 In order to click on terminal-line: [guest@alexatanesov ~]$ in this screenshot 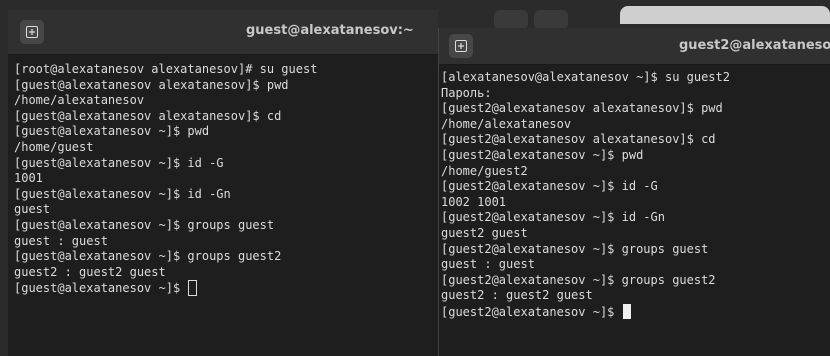, I will do `click(165, 288)`.